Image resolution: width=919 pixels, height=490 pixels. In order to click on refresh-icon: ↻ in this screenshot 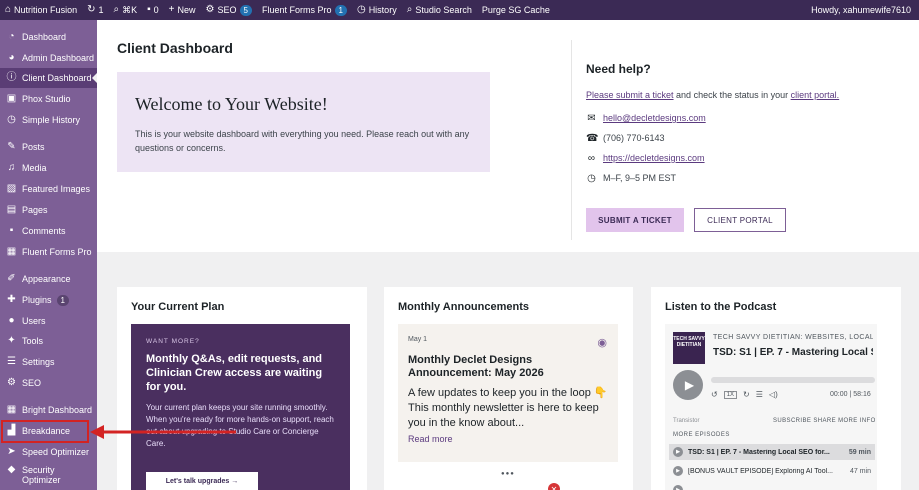, I will do `click(91, 9)`.